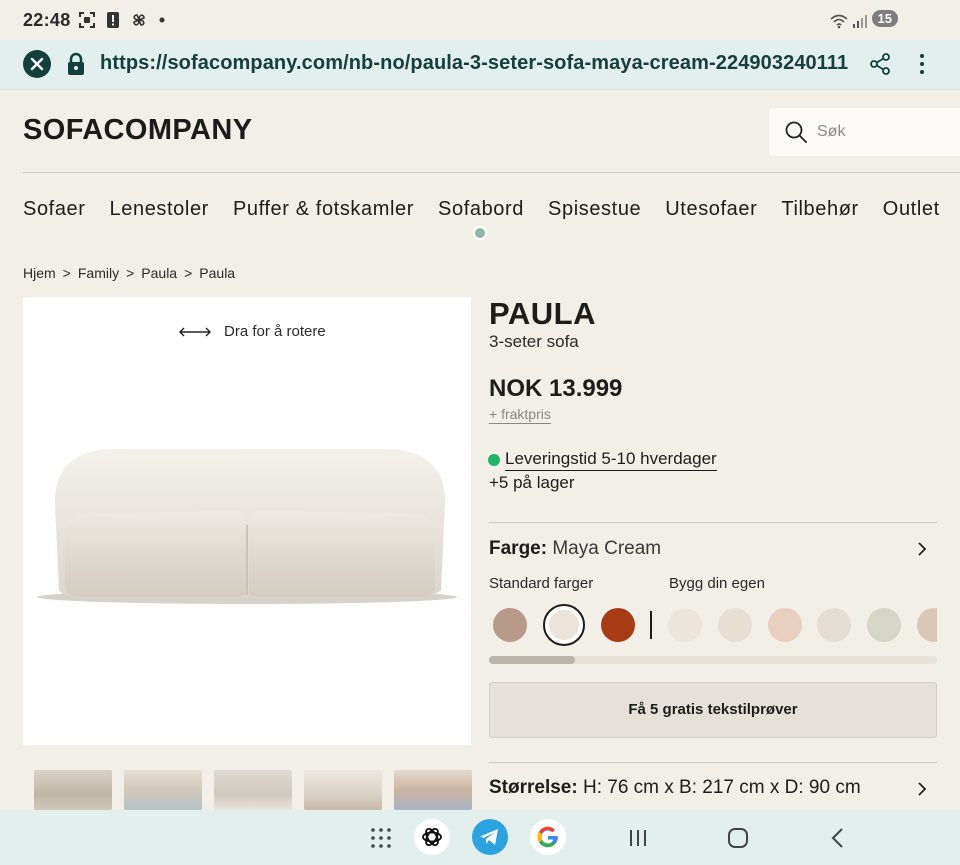 The image size is (960, 865). I want to click on wifi-icon, so click(839, 21).